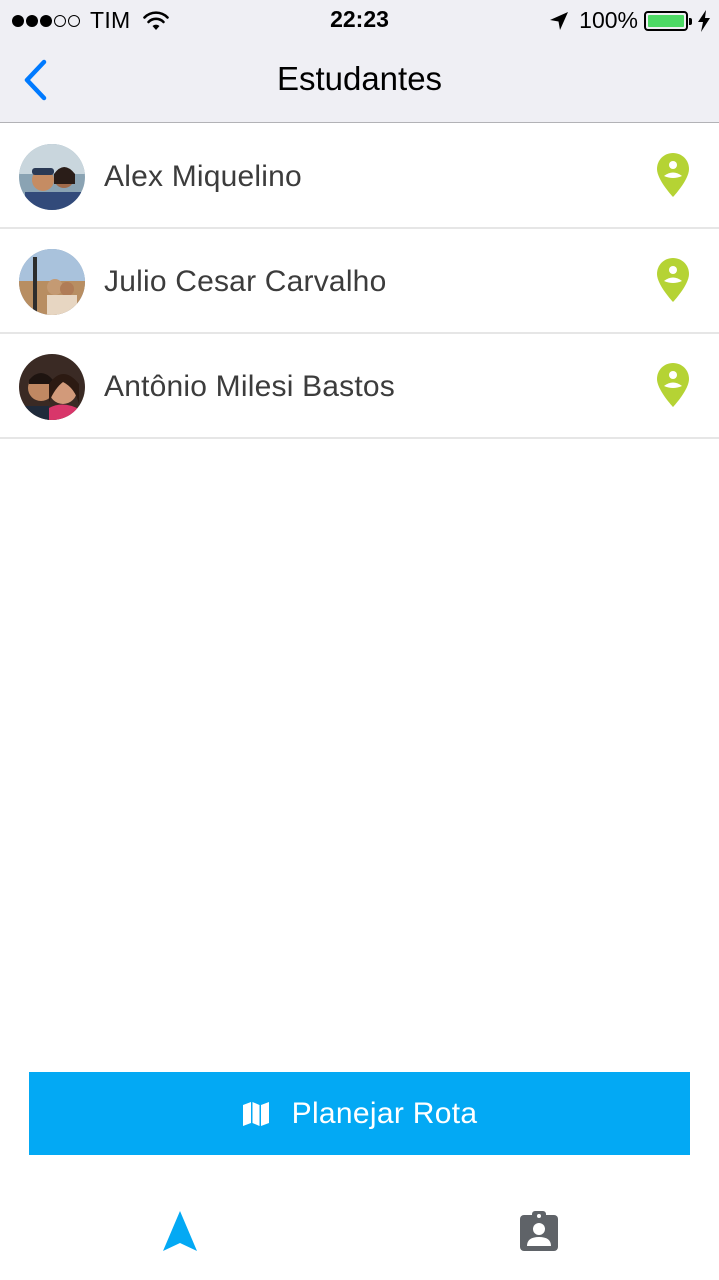 The width and height of the screenshot is (719, 1280). What do you see at coordinates (359, 1230) in the screenshot?
I see `tab-bar` at bounding box center [359, 1230].